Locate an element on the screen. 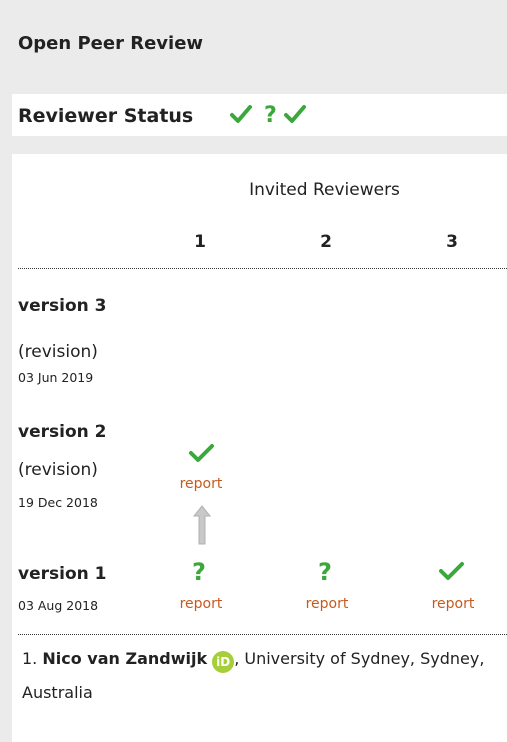 The width and height of the screenshot is (507, 742). invited-reviewers-heading: Invited Reviewers is located at coordinates (324, 190).